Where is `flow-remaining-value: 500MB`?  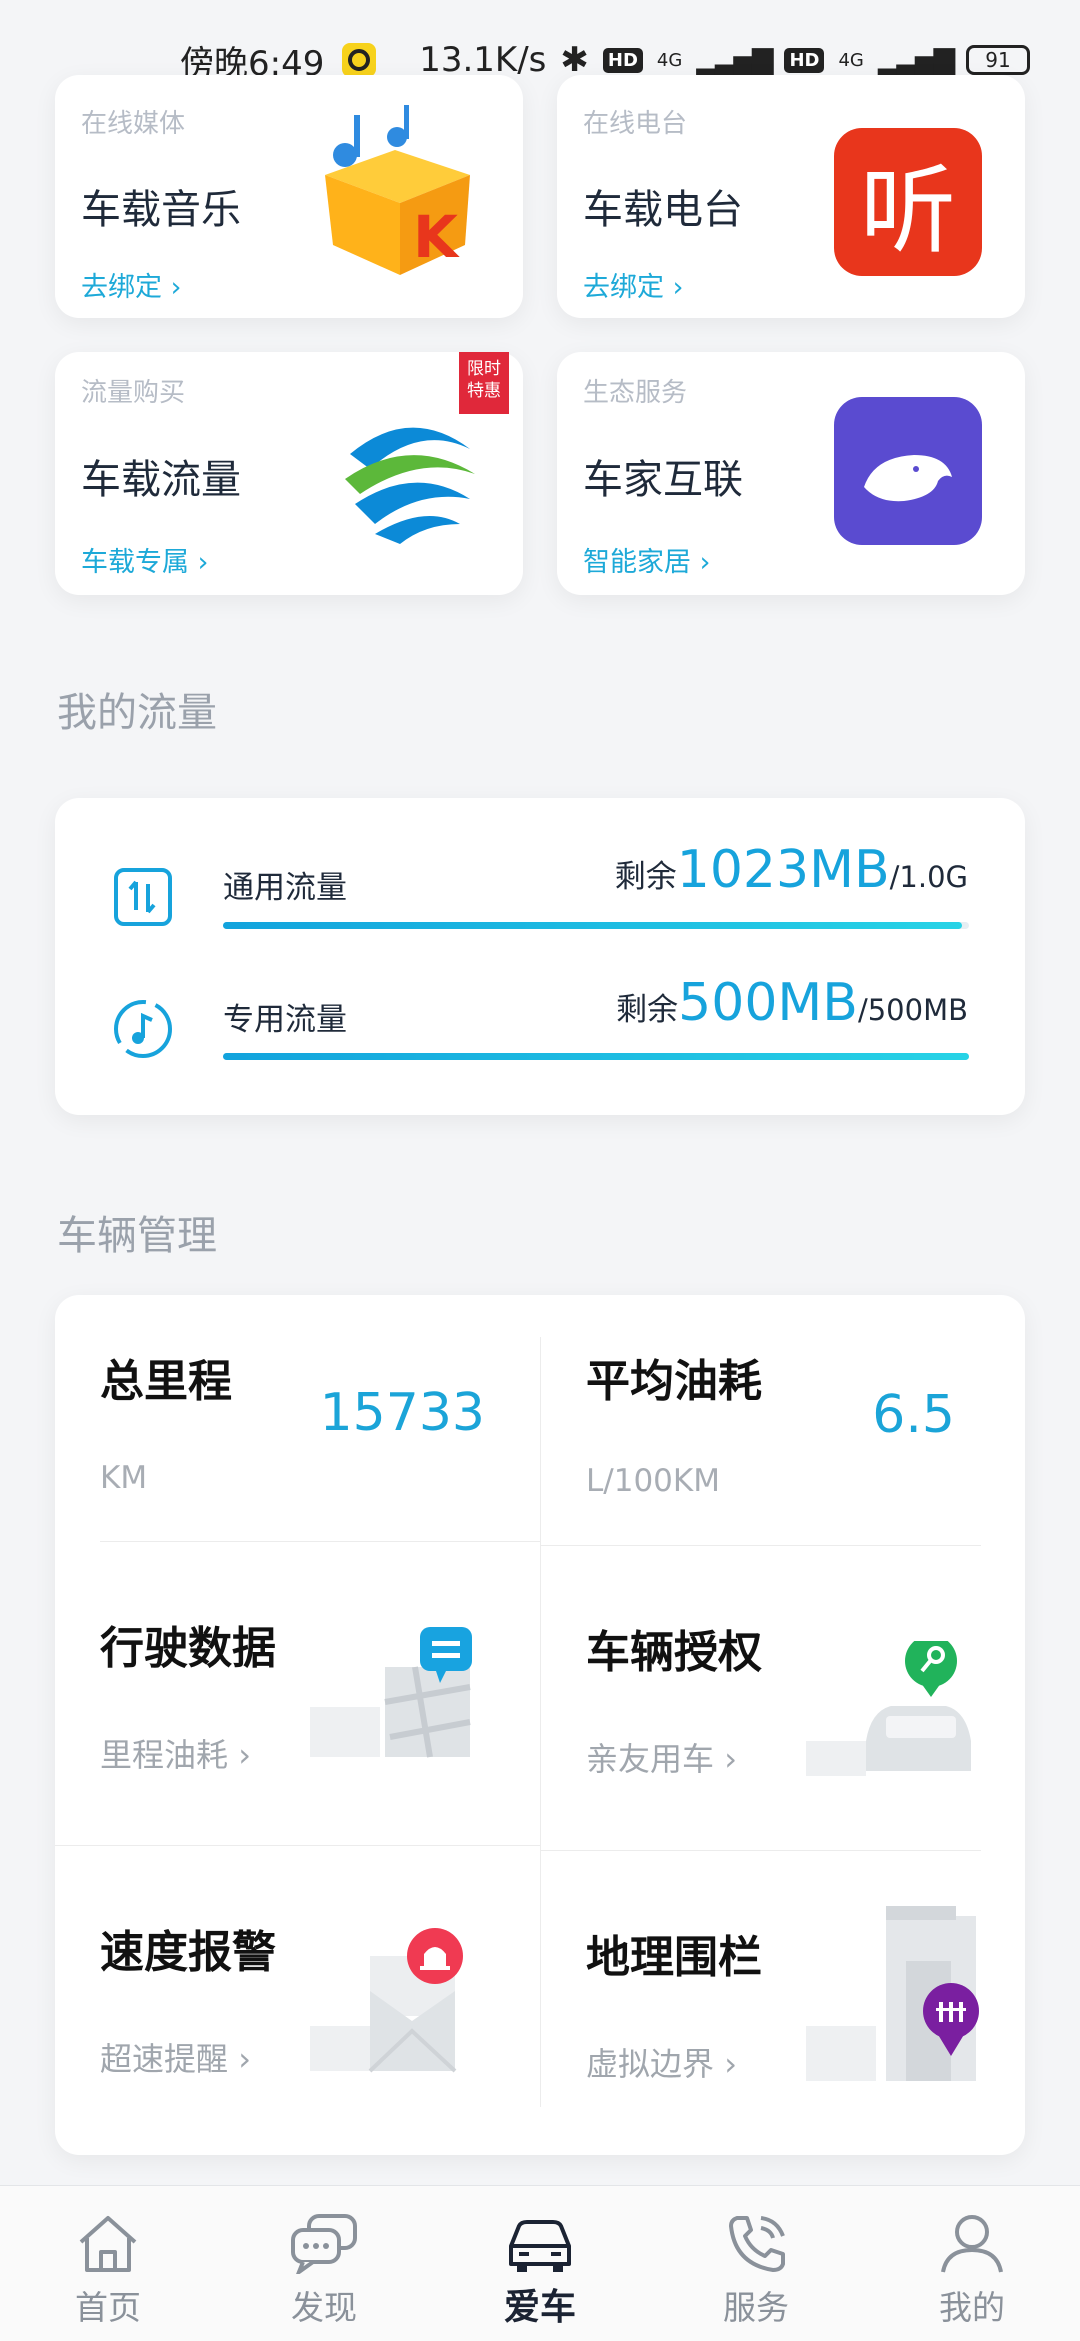
flow-remaining-value: 500MB is located at coordinates (768, 1003).